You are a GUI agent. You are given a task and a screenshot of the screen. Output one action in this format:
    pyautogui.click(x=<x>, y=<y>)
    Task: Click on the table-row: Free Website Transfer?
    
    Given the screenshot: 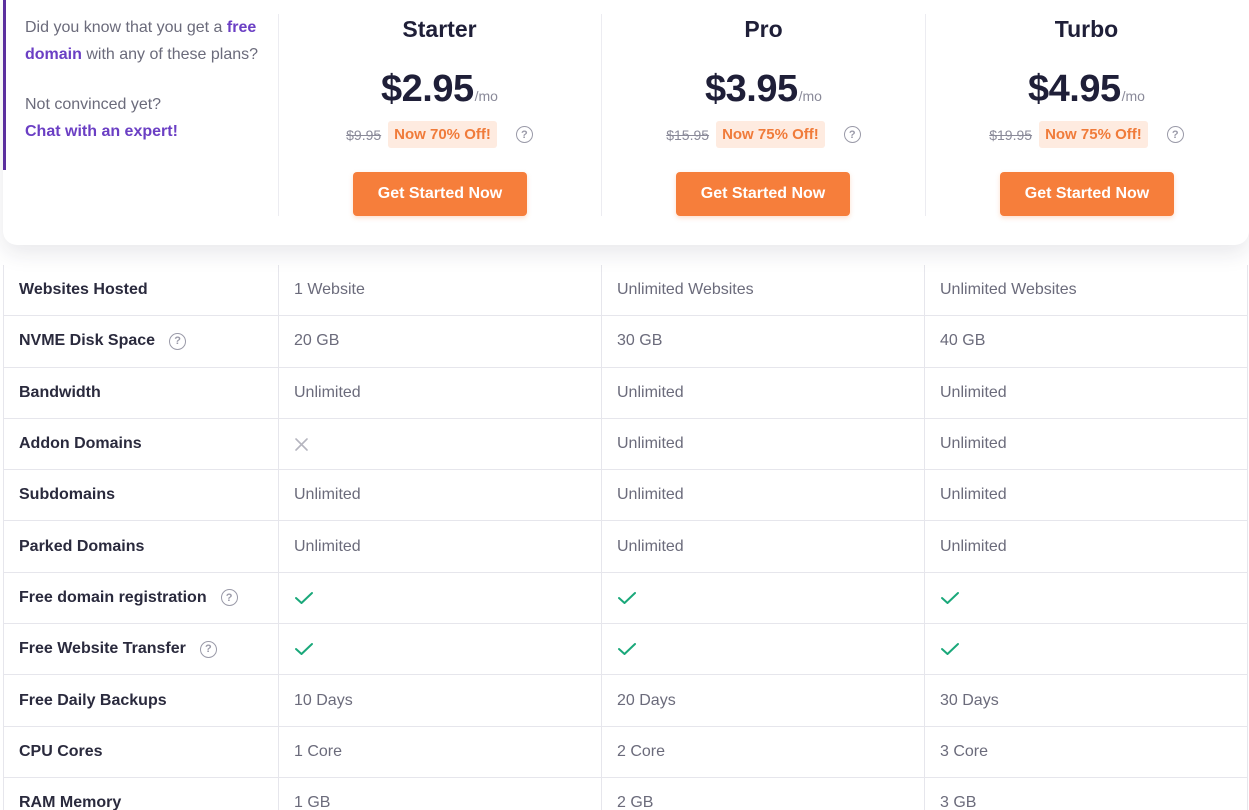 What is the action you would take?
    pyautogui.click(x=625, y=650)
    